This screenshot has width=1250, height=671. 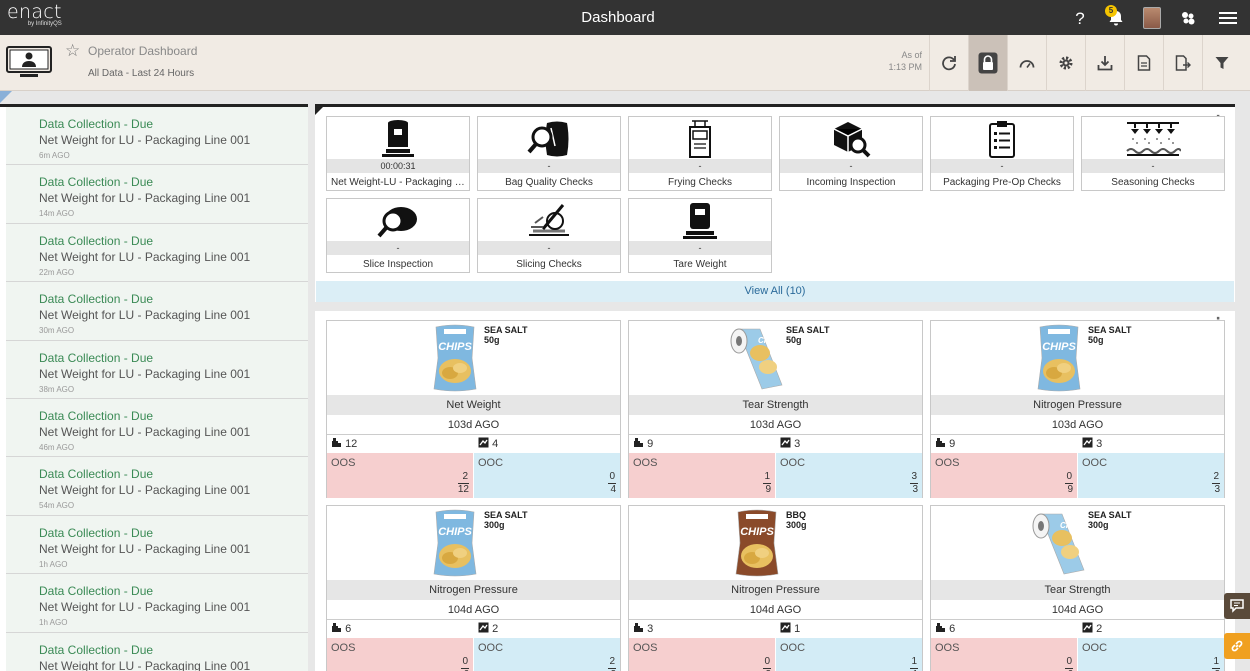 What do you see at coordinates (849, 654) in the screenshot?
I see `ooc-cell: OOC 11` at bounding box center [849, 654].